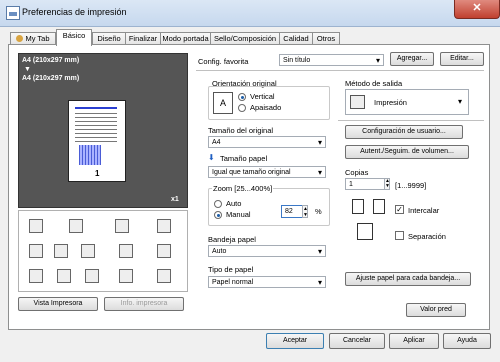 The height and width of the screenshot is (362, 500). What do you see at coordinates (365, 231) in the screenshot?
I see `separation-page-icon` at bounding box center [365, 231].